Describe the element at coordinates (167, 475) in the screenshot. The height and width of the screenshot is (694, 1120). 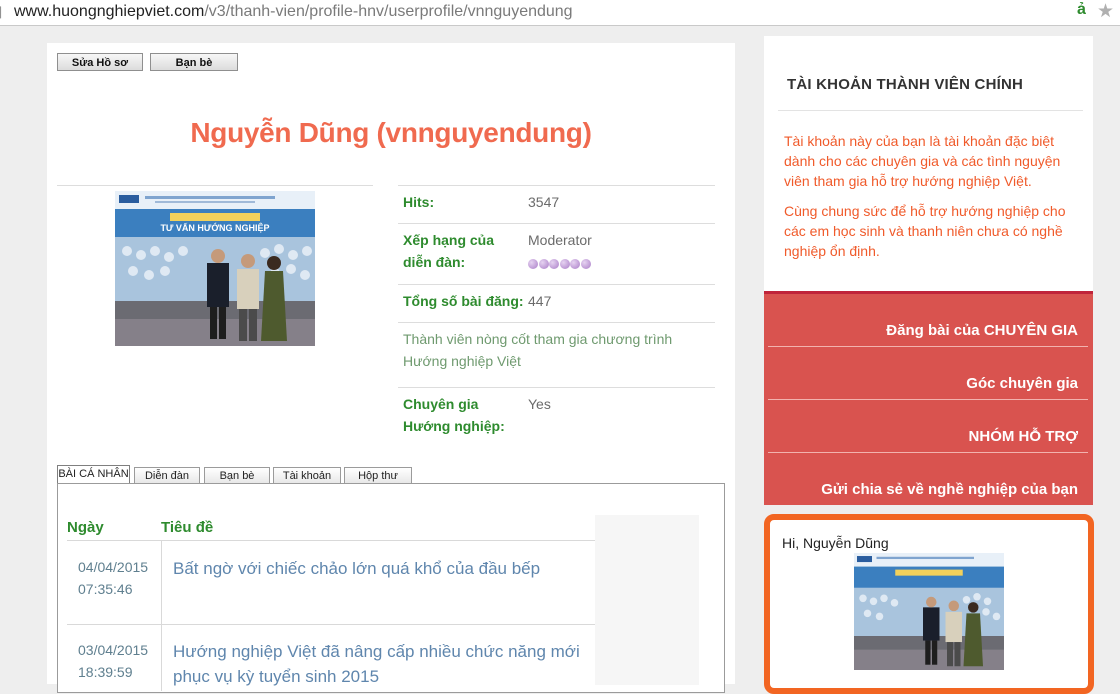
I see `tab-dien-dan: Diễn đàn` at that location.